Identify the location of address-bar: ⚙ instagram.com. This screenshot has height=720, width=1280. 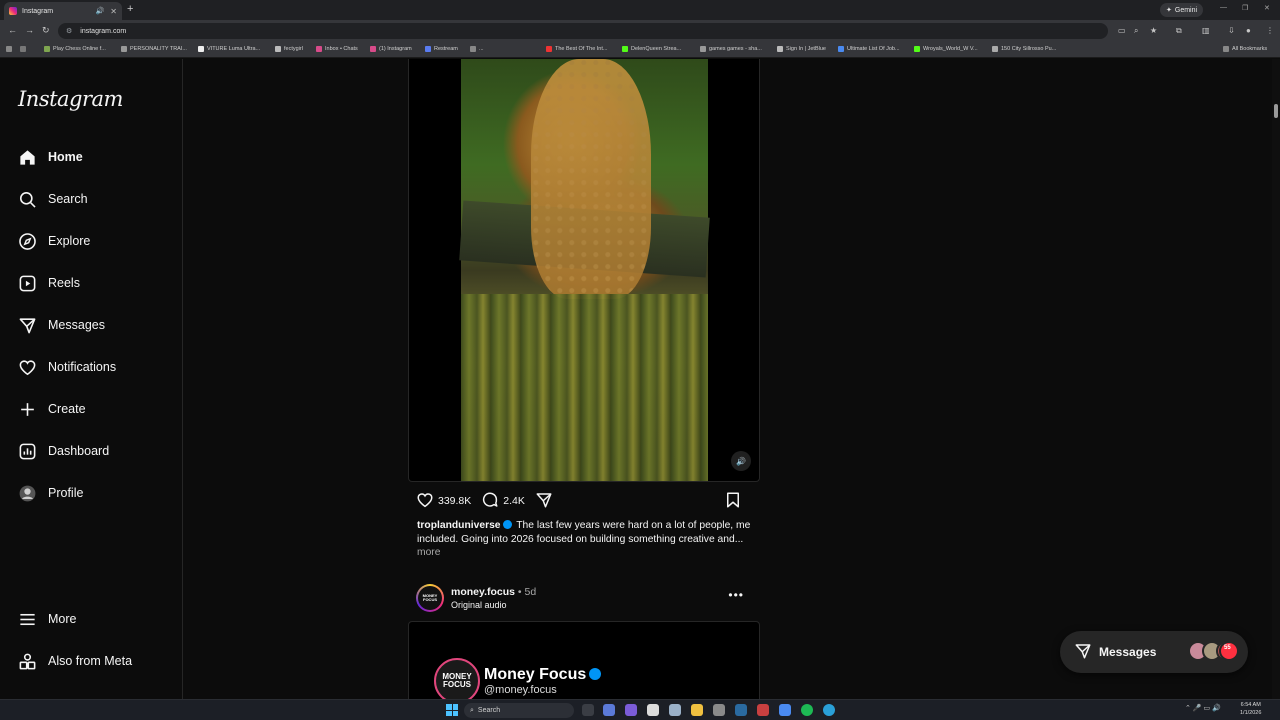
(583, 31).